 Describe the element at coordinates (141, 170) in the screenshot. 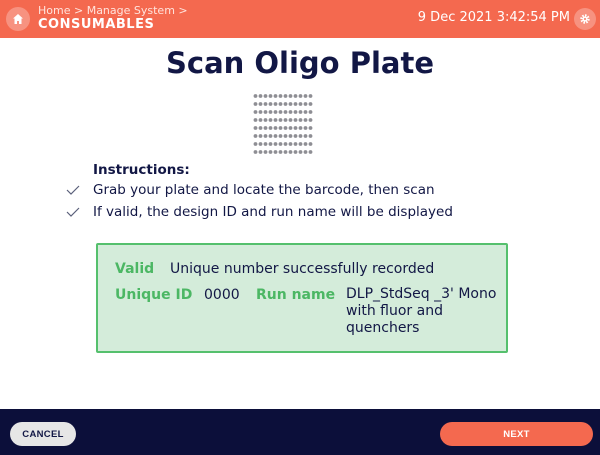

I see `instructions-heading: Instructions:` at that location.